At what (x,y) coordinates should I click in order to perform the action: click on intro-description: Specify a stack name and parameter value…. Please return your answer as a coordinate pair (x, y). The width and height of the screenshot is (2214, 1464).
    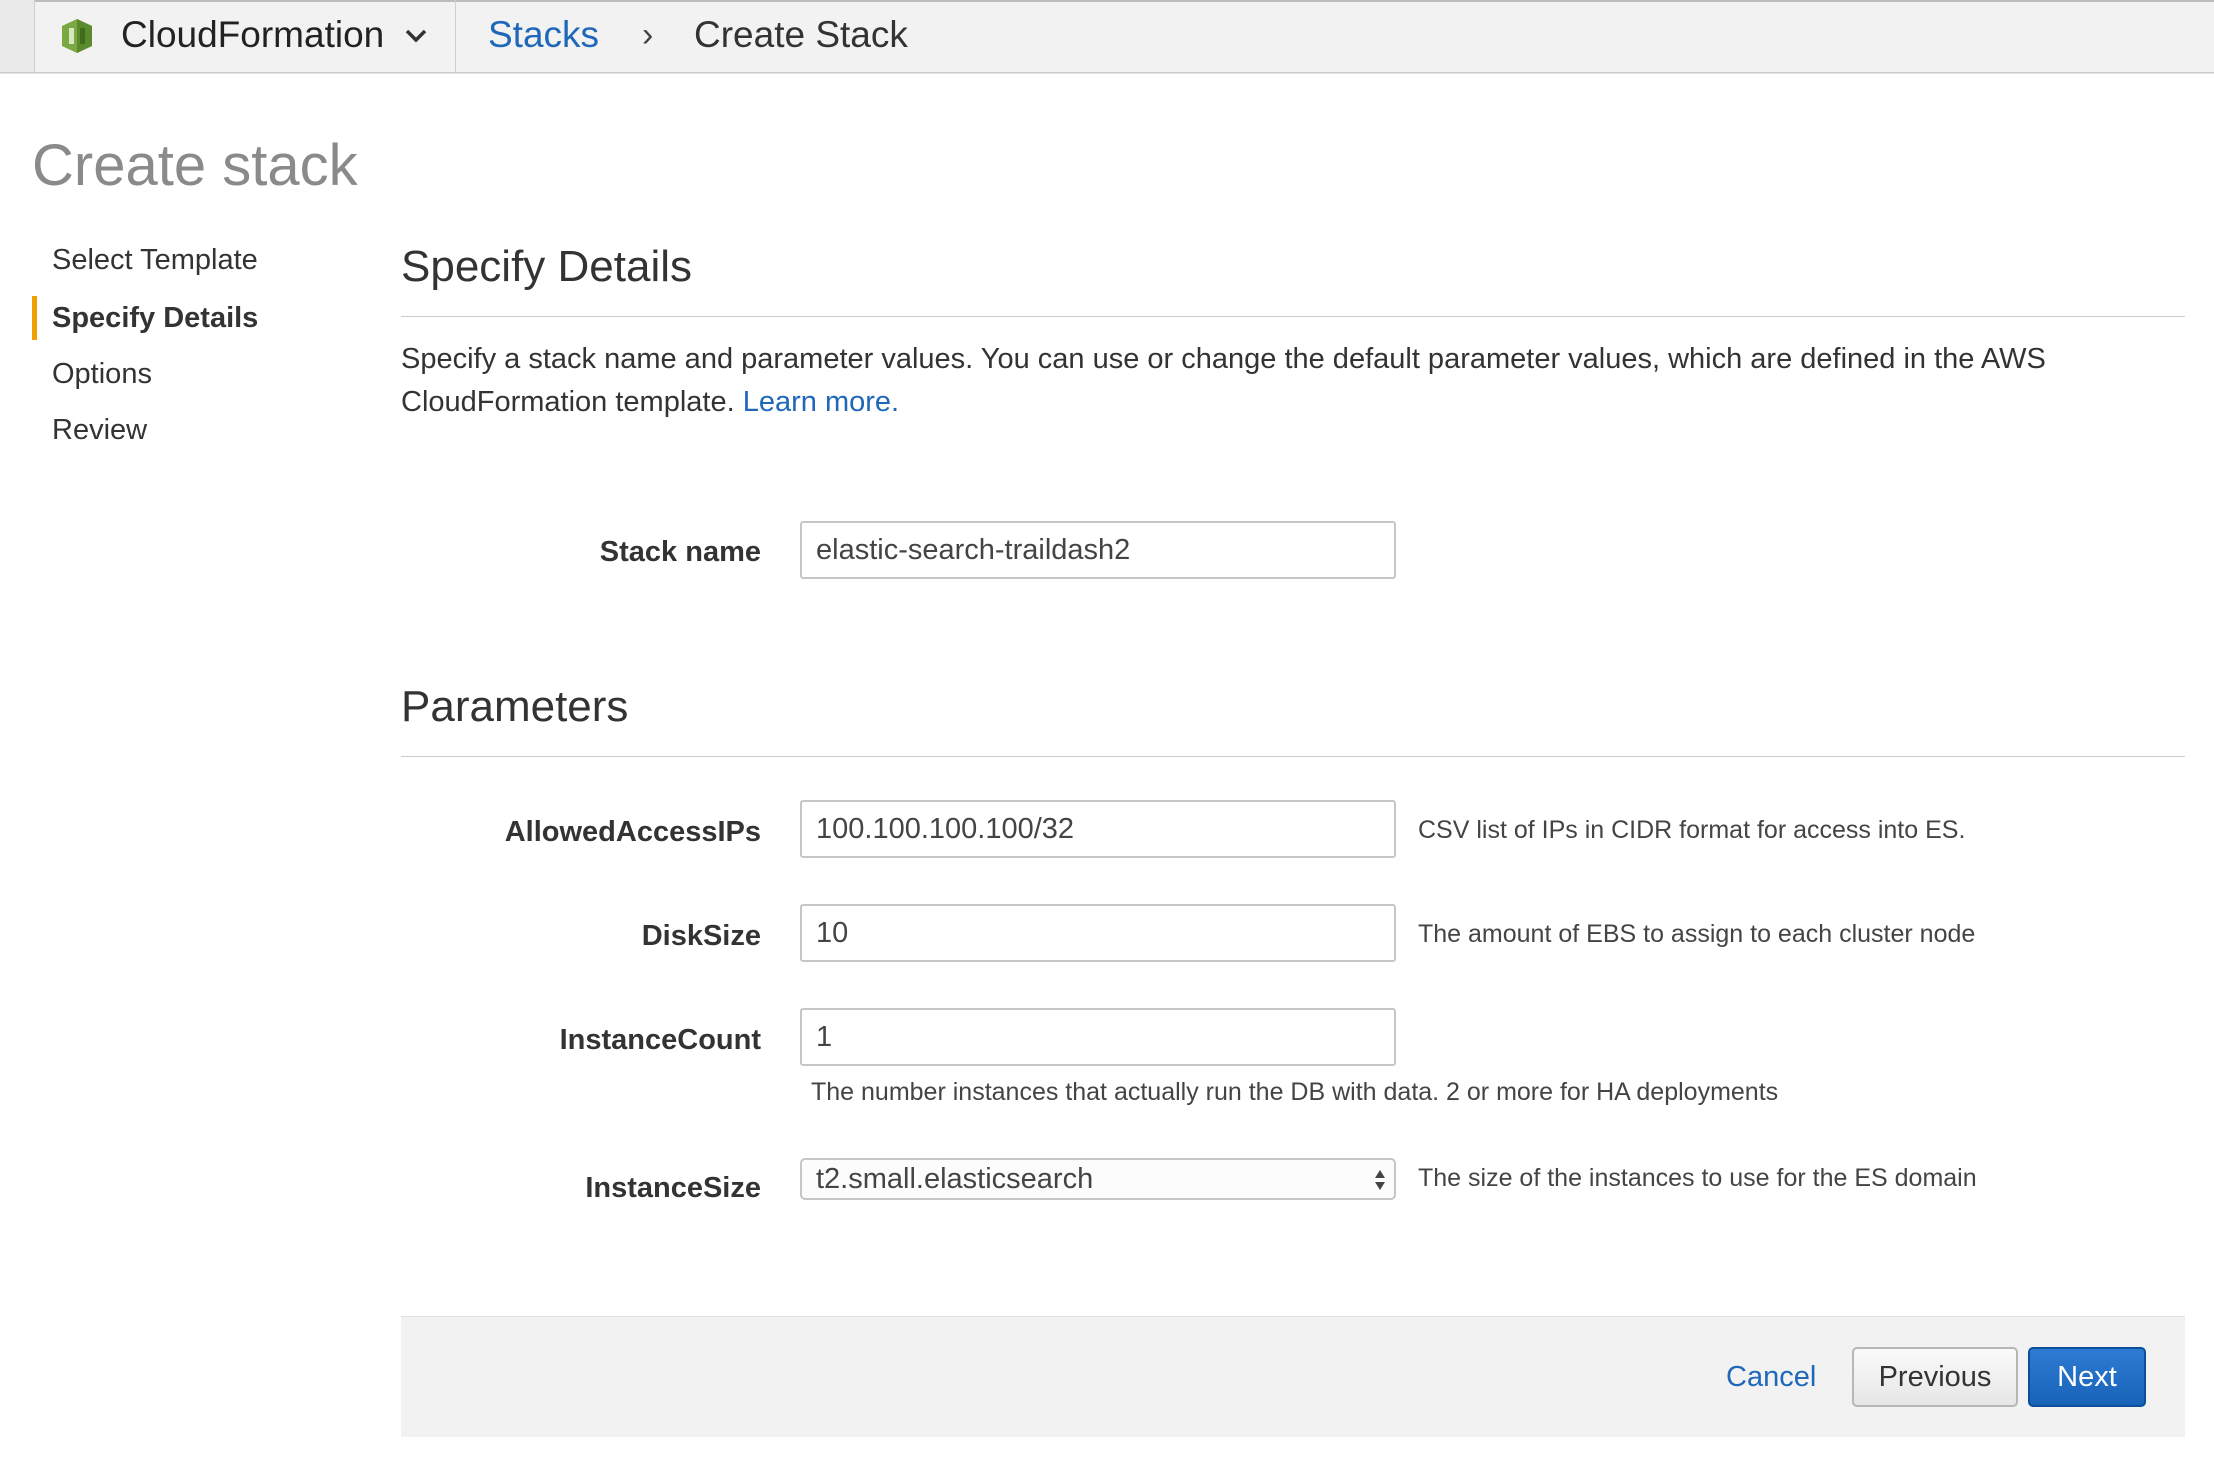
    Looking at the image, I should click on (1223, 380).